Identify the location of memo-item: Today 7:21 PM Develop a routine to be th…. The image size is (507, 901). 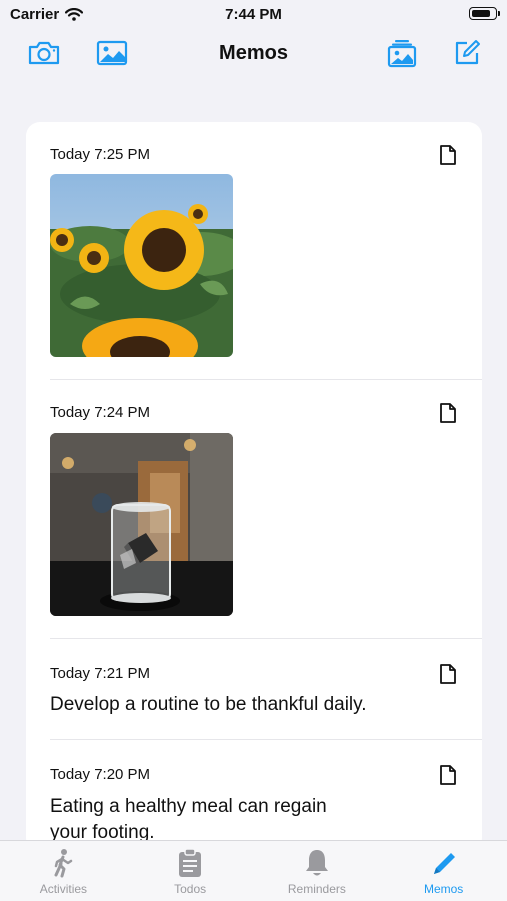
(254, 689).